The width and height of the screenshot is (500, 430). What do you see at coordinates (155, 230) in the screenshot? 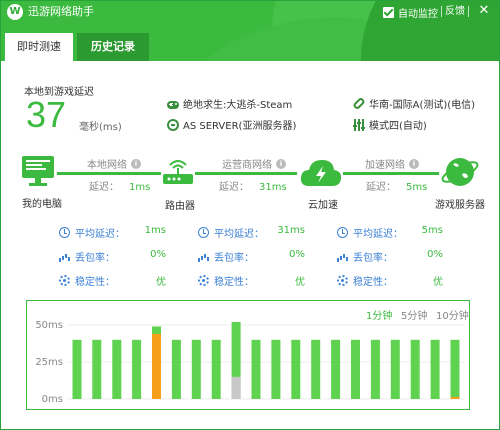
I see `stat-avg-local-value: 1ms` at bounding box center [155, 230].